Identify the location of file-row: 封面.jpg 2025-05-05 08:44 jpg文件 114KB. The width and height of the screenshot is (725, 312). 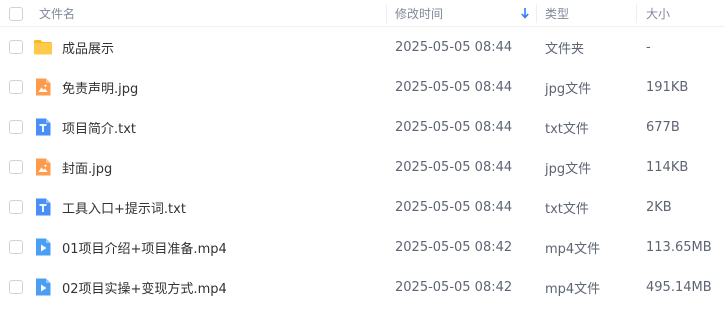
(362, 167).